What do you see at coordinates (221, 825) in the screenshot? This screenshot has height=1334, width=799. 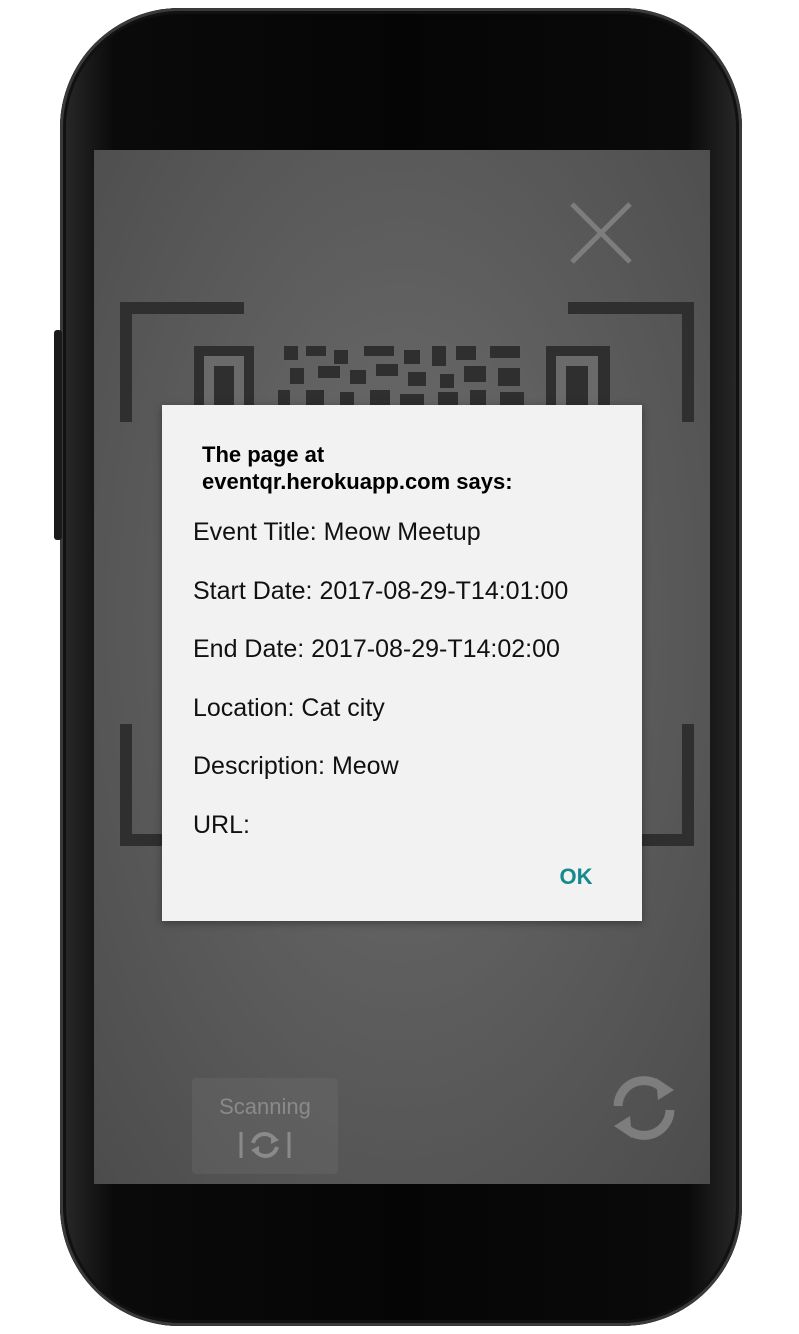 I see `url-line: URL:` at bounding box center [221, 825].